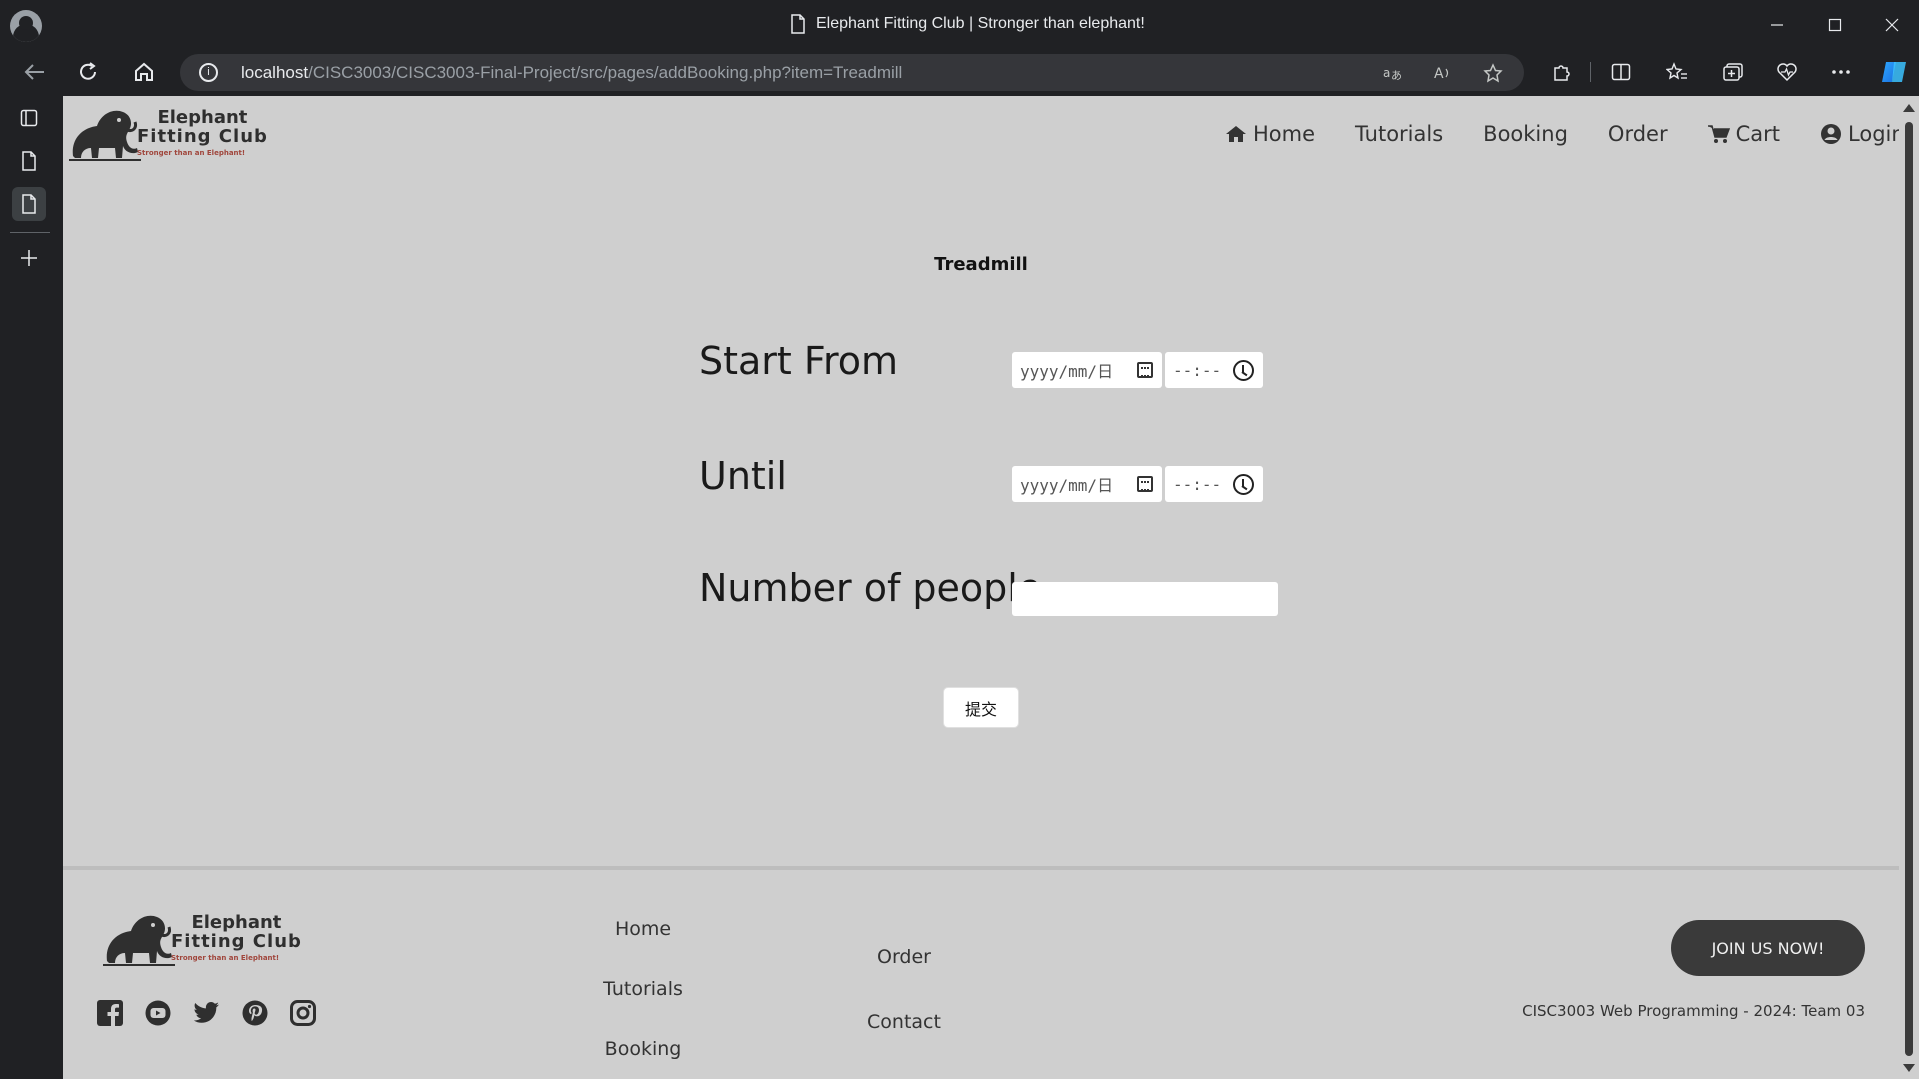  Describe the element at coordinates (1197, 370) in the screenshot. I see `start-time-placeholder: --:--` at that location.